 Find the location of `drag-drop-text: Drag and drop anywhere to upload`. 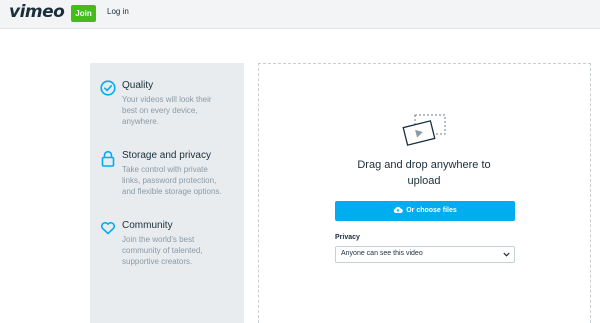

drag-drop-text: Drag and drop anywhere to upload is located at coordinates (424, 173).